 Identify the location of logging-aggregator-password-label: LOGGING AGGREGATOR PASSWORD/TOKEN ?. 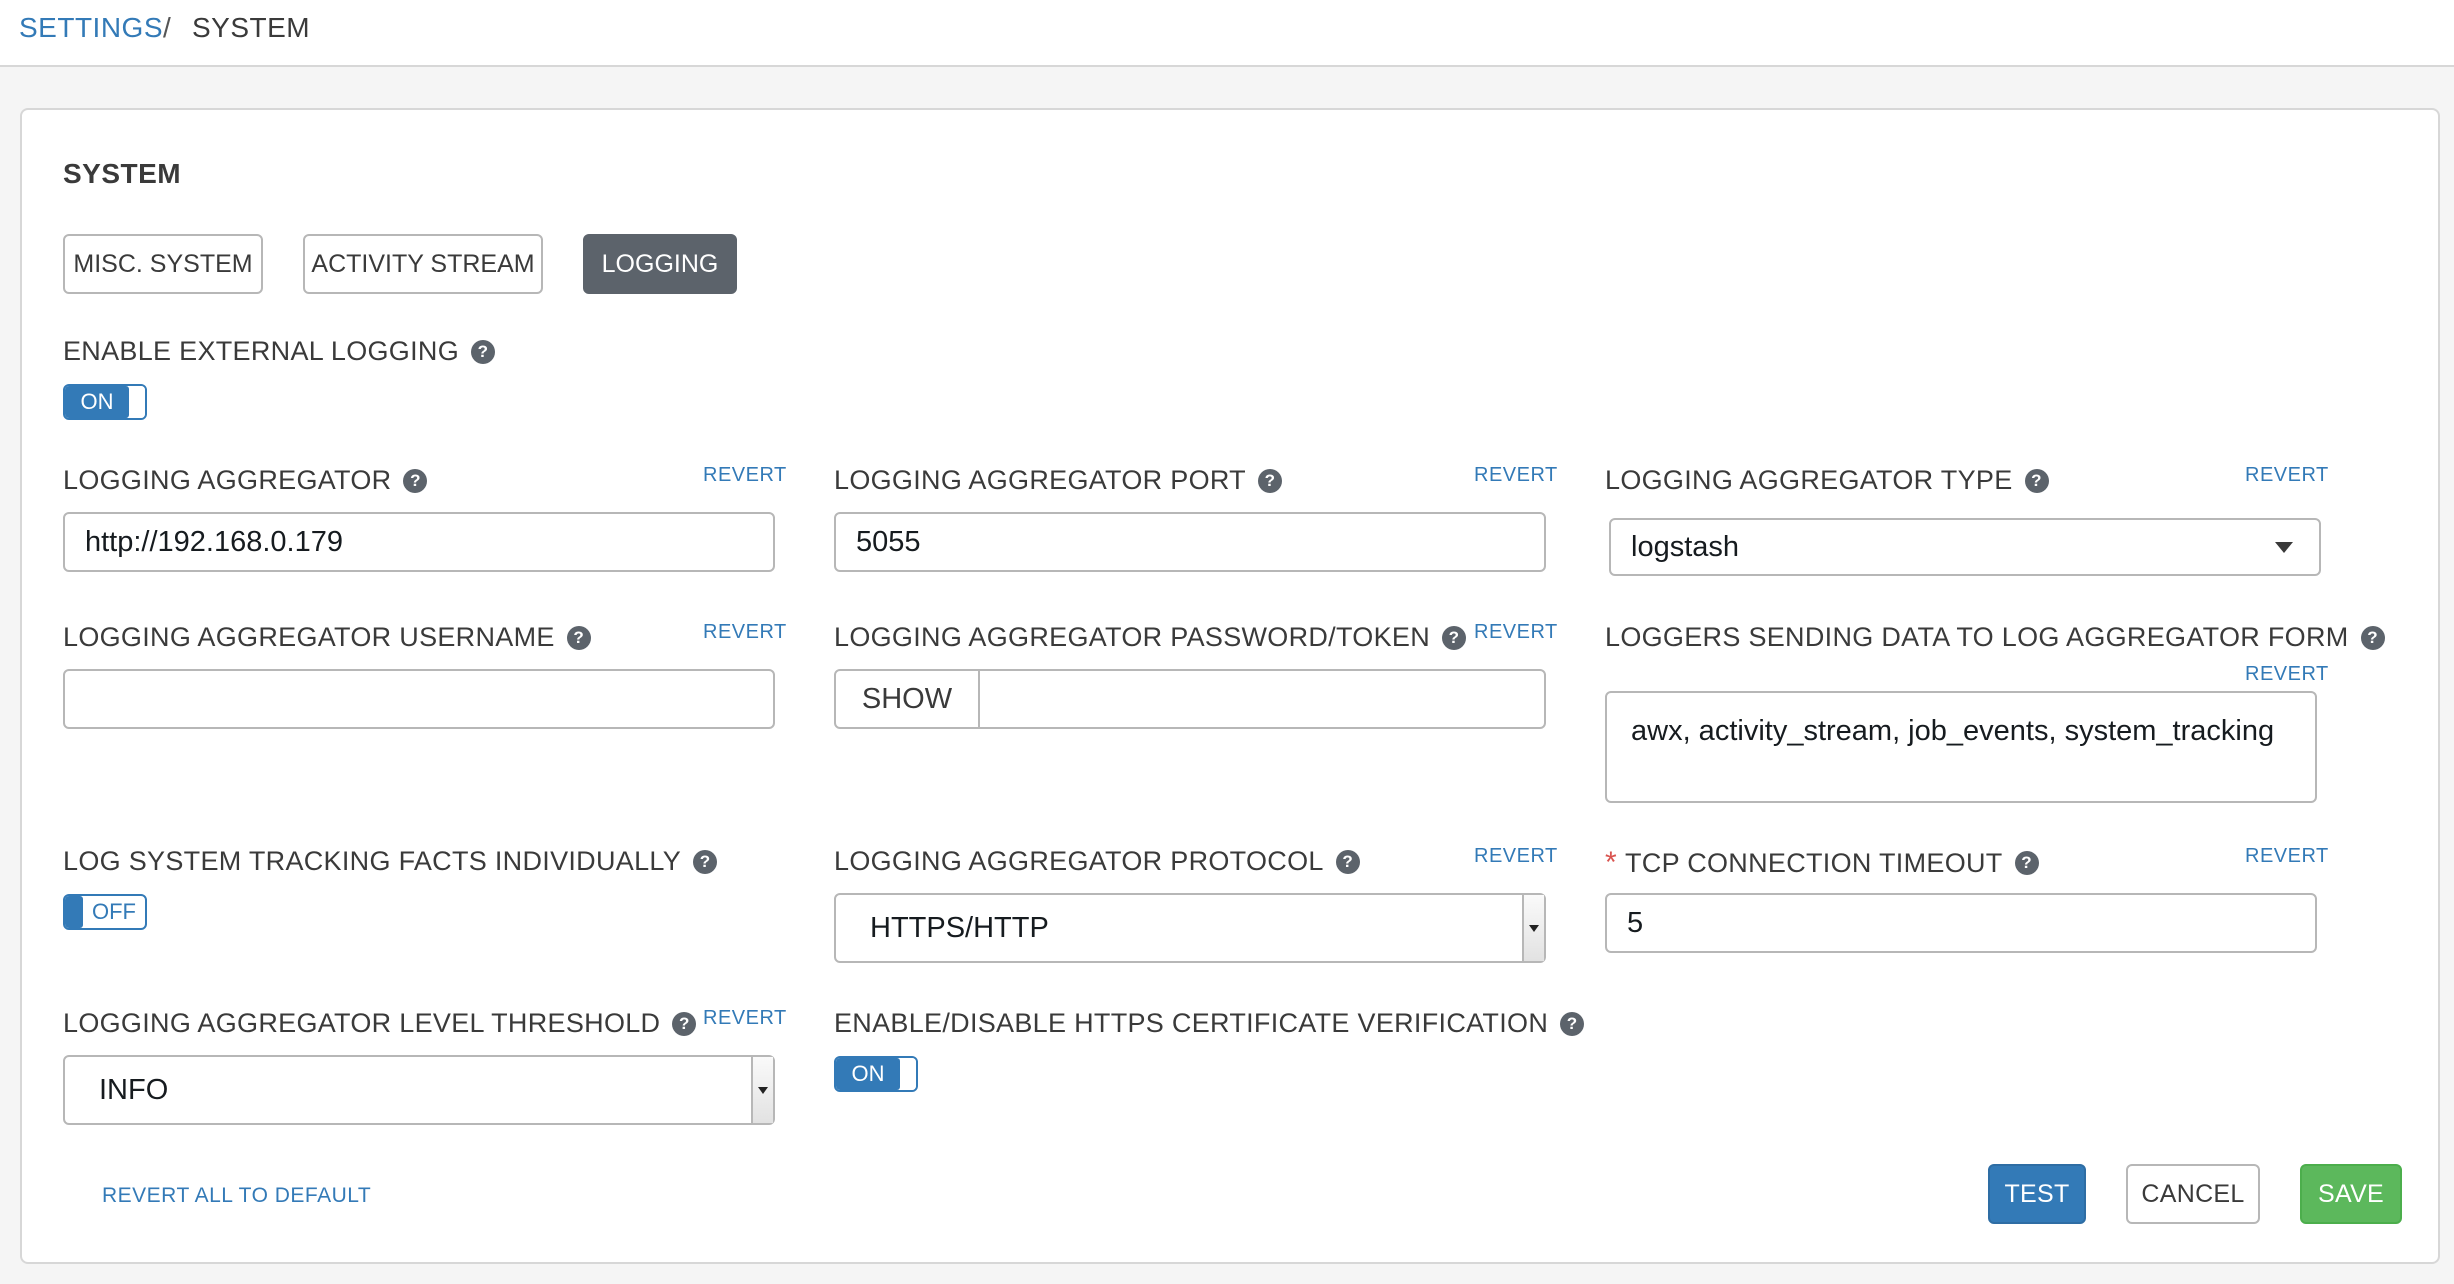
(1150, 637).